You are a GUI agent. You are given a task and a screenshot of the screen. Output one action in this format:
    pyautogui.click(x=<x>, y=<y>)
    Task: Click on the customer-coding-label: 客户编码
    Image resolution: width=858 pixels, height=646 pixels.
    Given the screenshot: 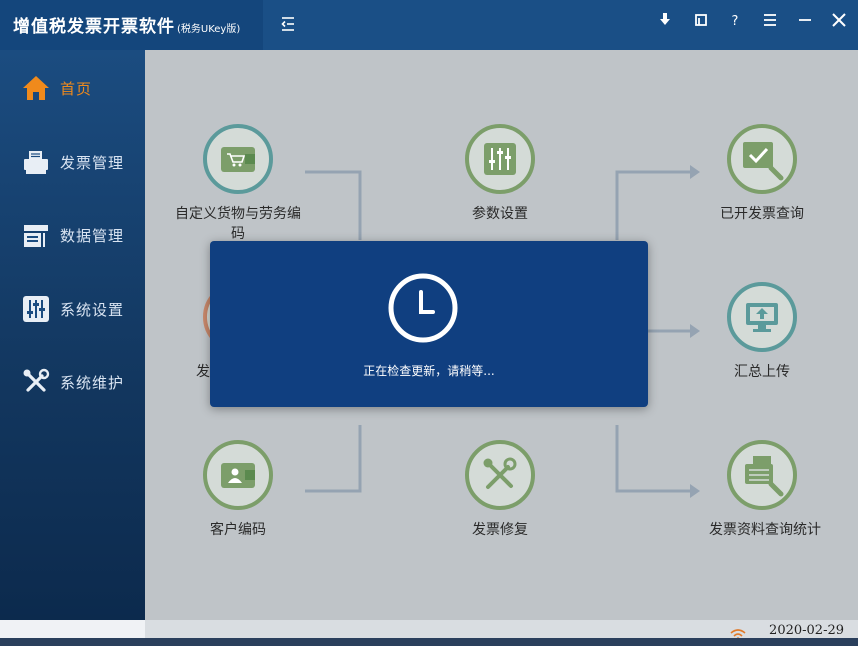 What is the action you would take?
    pyautogui.click(x=238, y=530)
    